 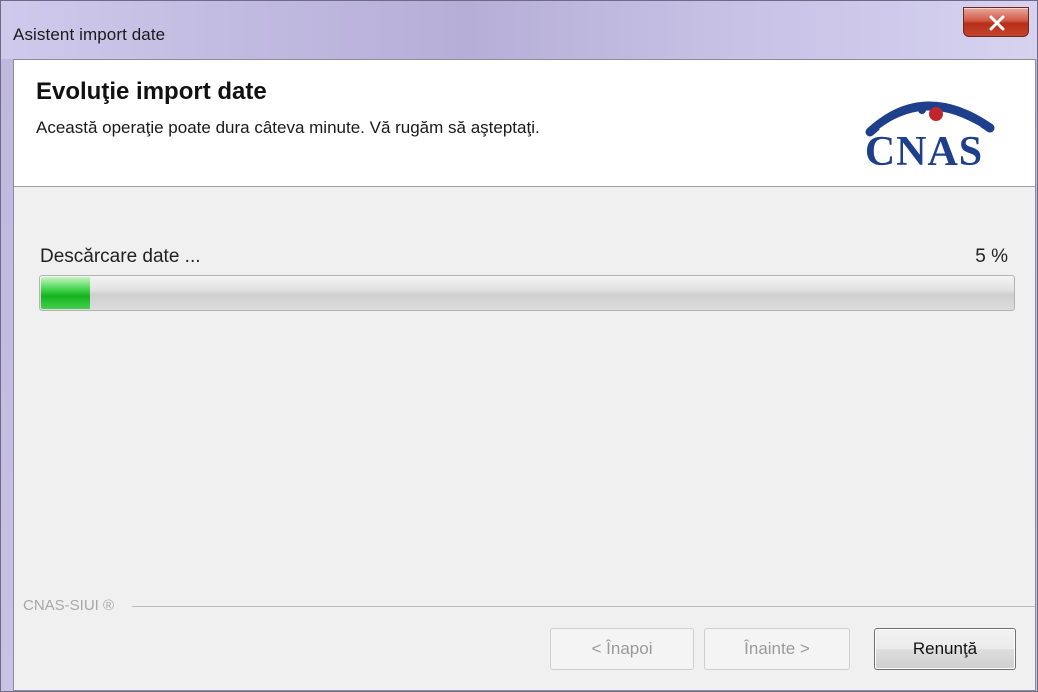 I want to click on window-title: Asistent import date, so click(x=89, y=34).